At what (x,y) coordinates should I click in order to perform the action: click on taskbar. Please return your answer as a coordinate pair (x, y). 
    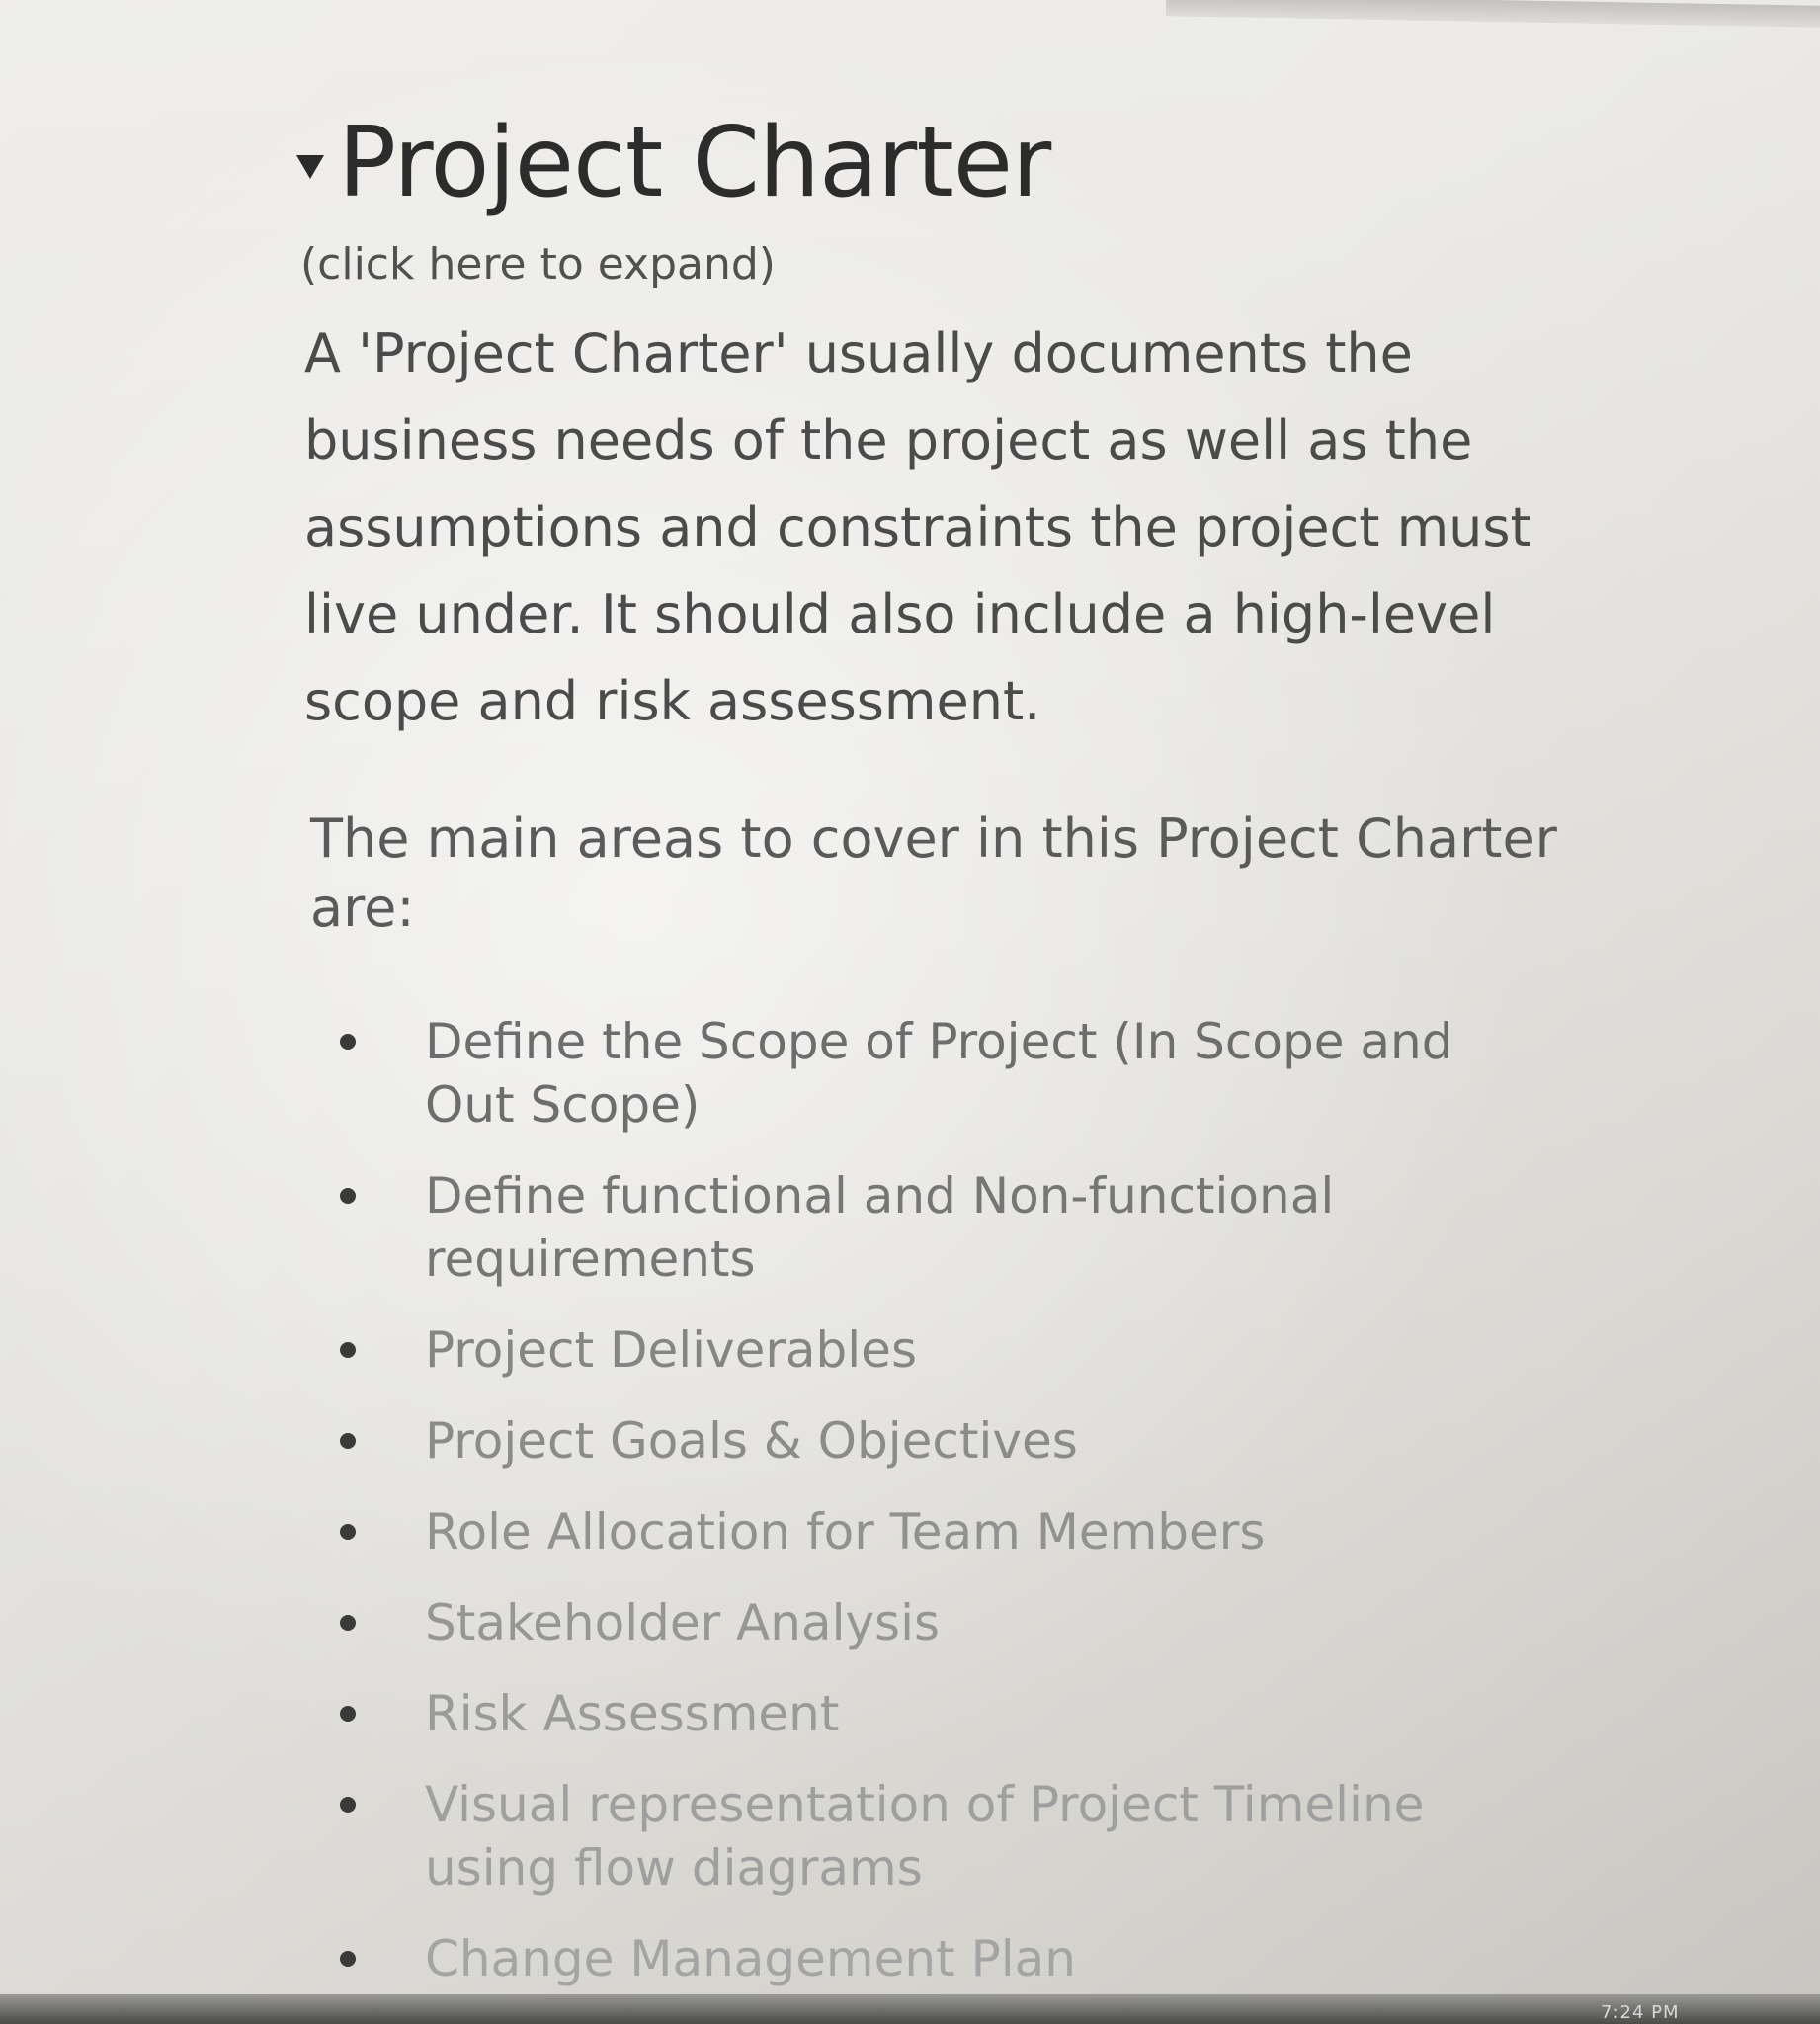
    Looking at the image, I should click on (910, 2009).